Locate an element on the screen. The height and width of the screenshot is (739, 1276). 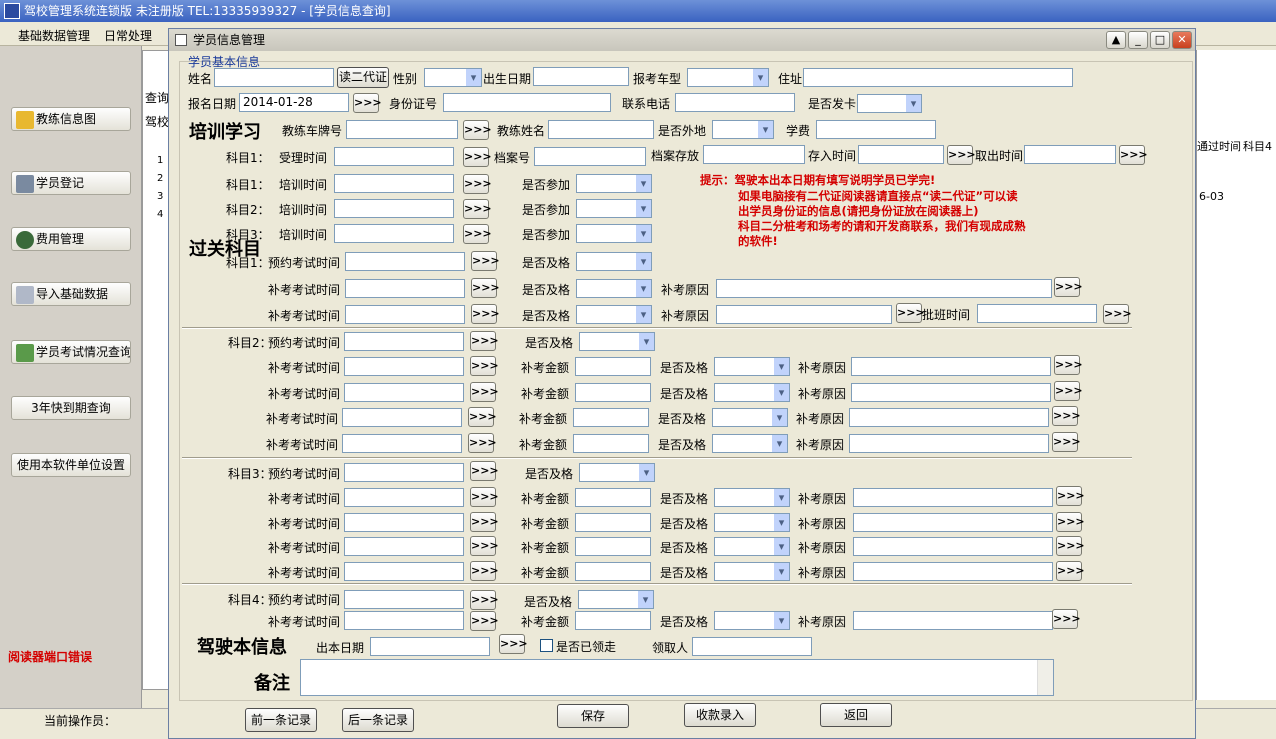
s3-appoint-picker-button: >>> is located at coordinates (484, 471).